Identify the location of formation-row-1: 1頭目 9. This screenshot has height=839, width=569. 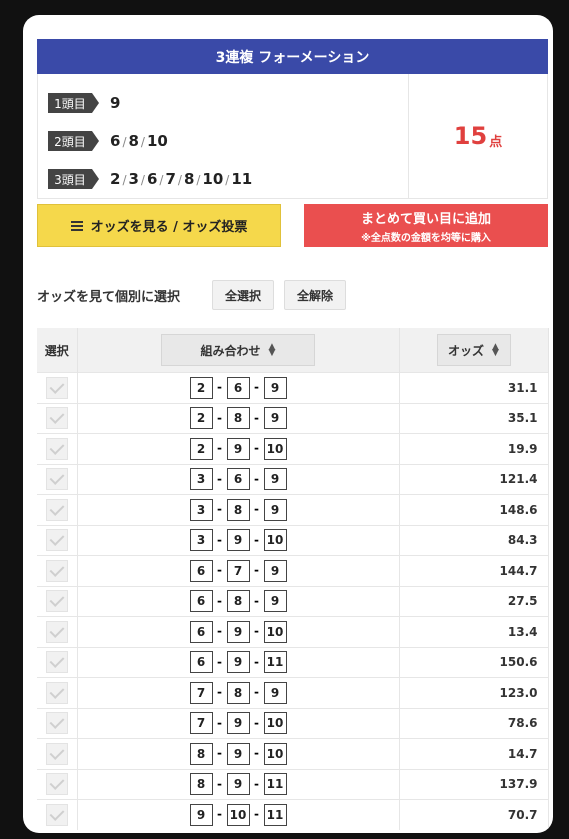
(223, 103).